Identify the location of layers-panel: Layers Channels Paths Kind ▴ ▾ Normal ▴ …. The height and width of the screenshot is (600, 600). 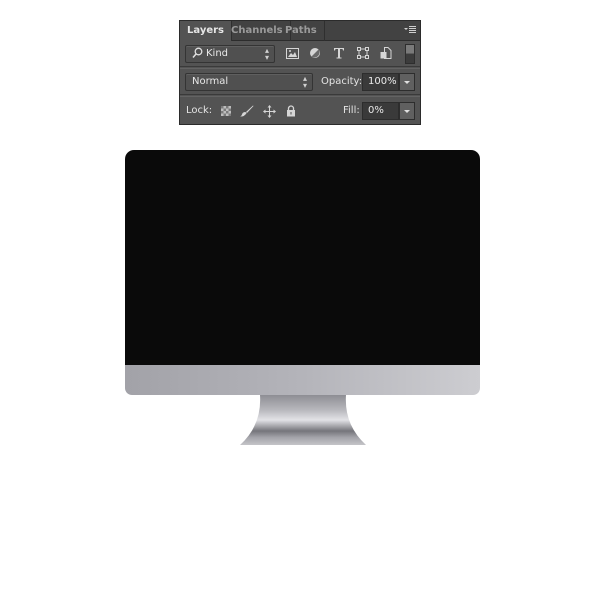
(300, 72).